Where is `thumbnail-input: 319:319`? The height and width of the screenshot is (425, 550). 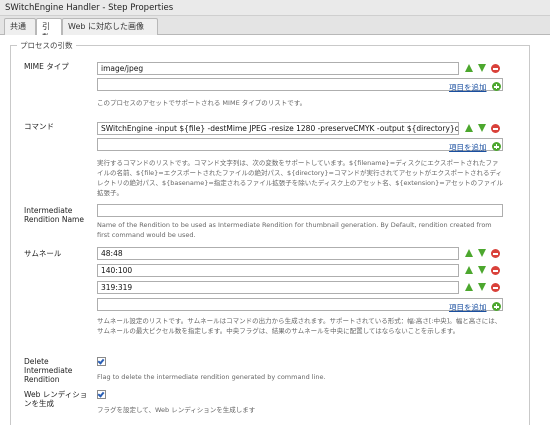 thumbnail-input: 319:319 is located at coordinates (278, 287).